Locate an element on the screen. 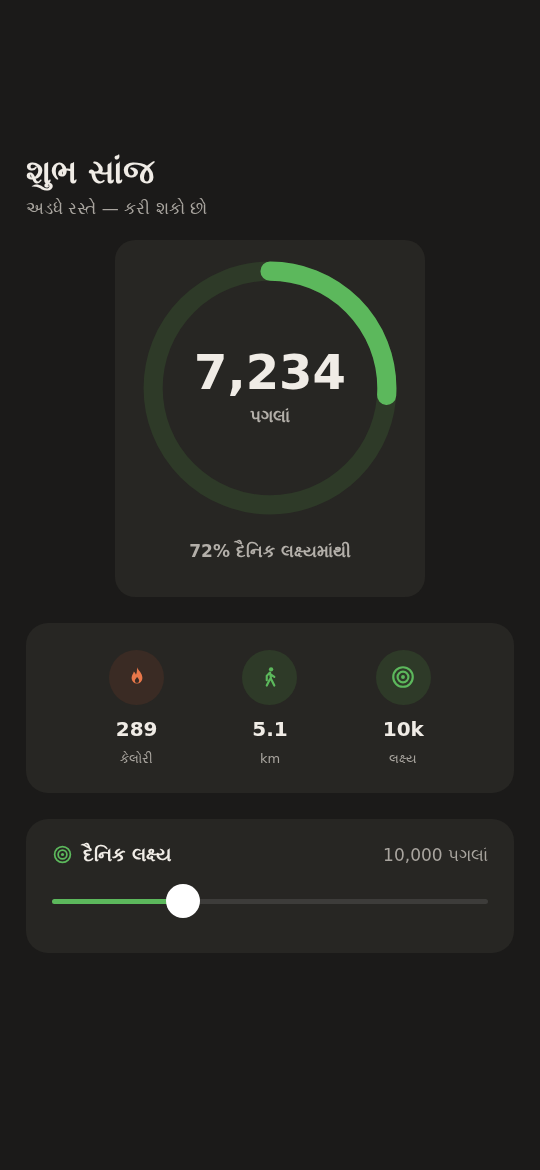 This screenshot has height=1170, width=540. step-unit: પગલાં is located at coordinates (270, 416).